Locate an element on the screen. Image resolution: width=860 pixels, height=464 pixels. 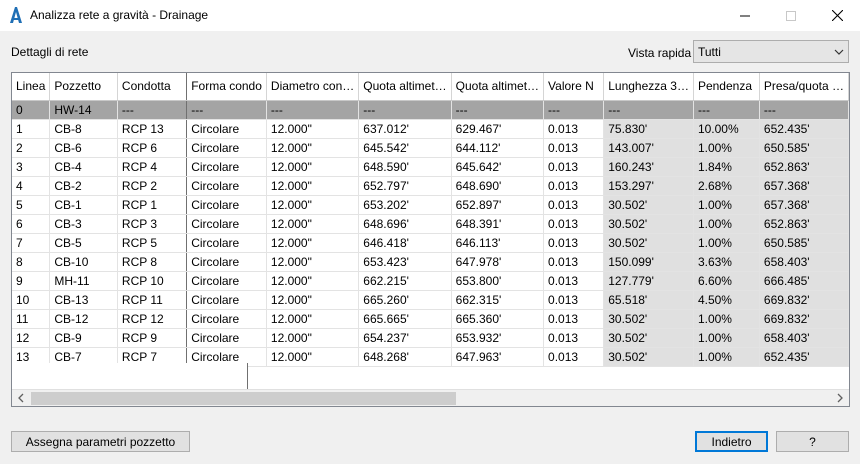
table-cell: 1 is located at coordinates (31, 129).